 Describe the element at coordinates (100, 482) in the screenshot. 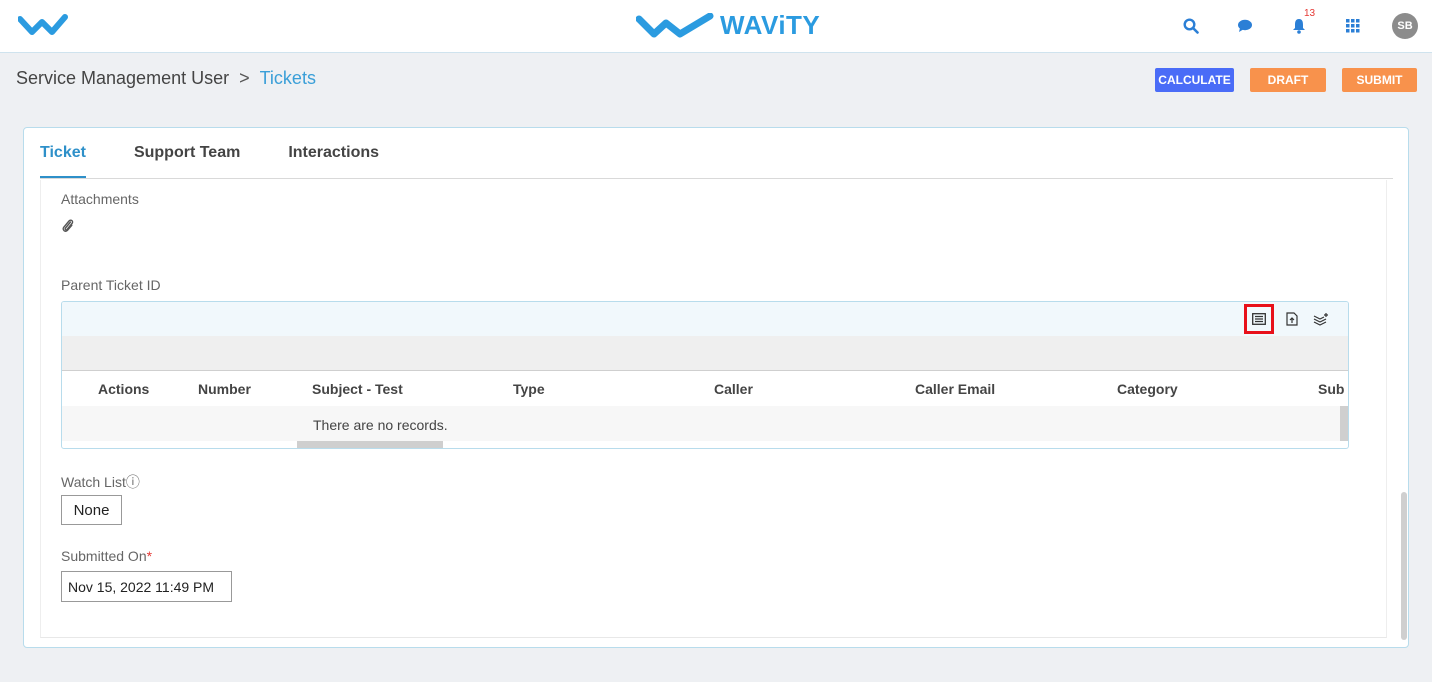

I see `watch-list-label: Watch Listⓘ` at that location.